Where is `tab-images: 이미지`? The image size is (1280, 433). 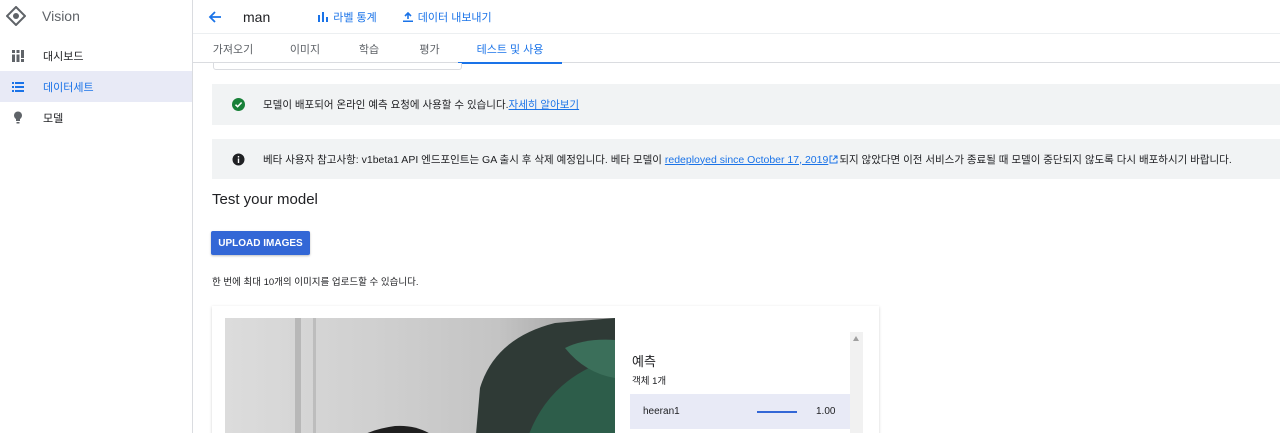
tab-images: 이미지 is located at coordinates (305, 48).